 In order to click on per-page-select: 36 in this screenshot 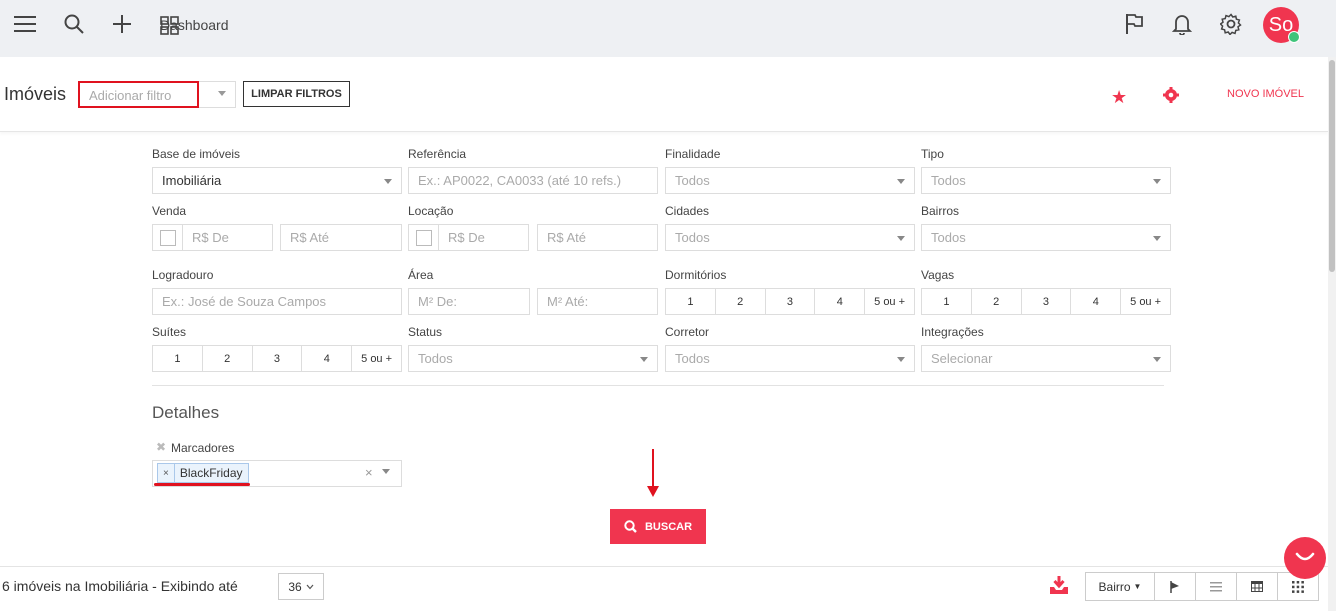, I will do `click(301, 586)`.